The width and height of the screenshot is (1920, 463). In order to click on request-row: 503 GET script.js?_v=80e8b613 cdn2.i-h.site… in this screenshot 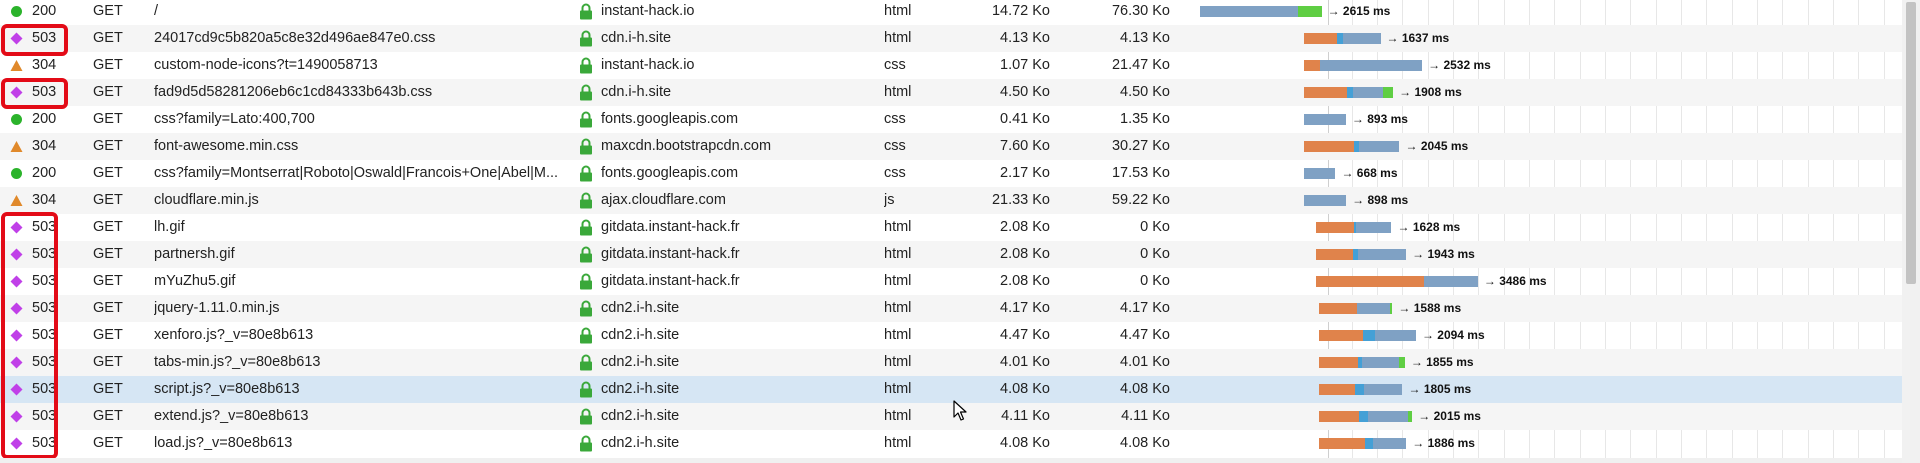, I will do `click(951, 389)`.